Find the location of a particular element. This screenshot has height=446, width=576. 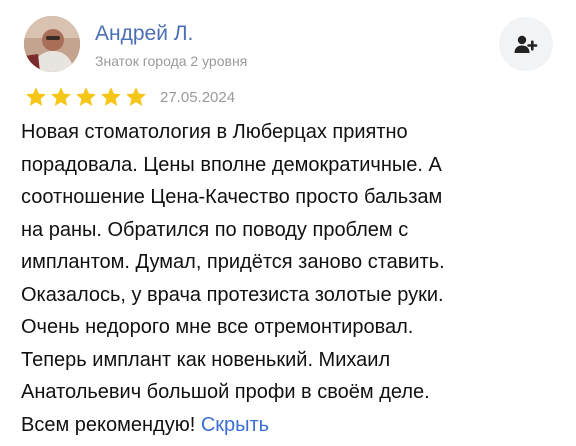

review-line-text: соотношение Цена-Качество просто бальзам is located at coordinates (232, 197).